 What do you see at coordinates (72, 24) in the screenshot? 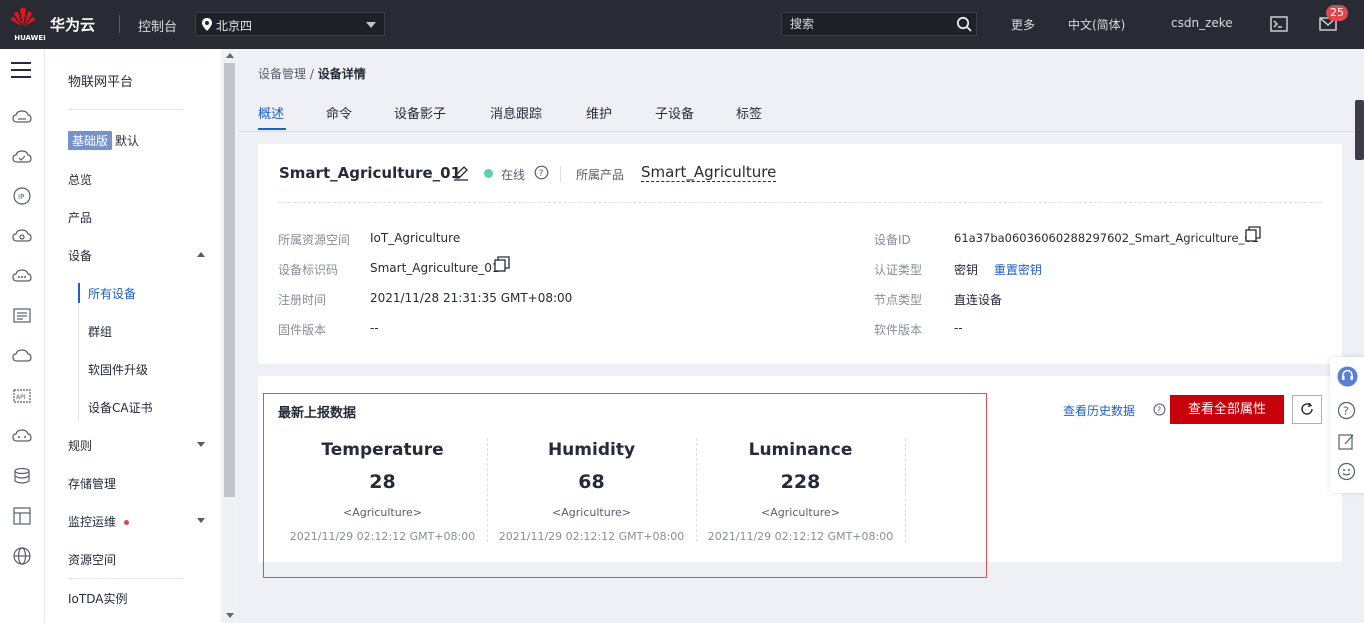
I see `brand-name: 华为云` at bounding box center [72, 24].